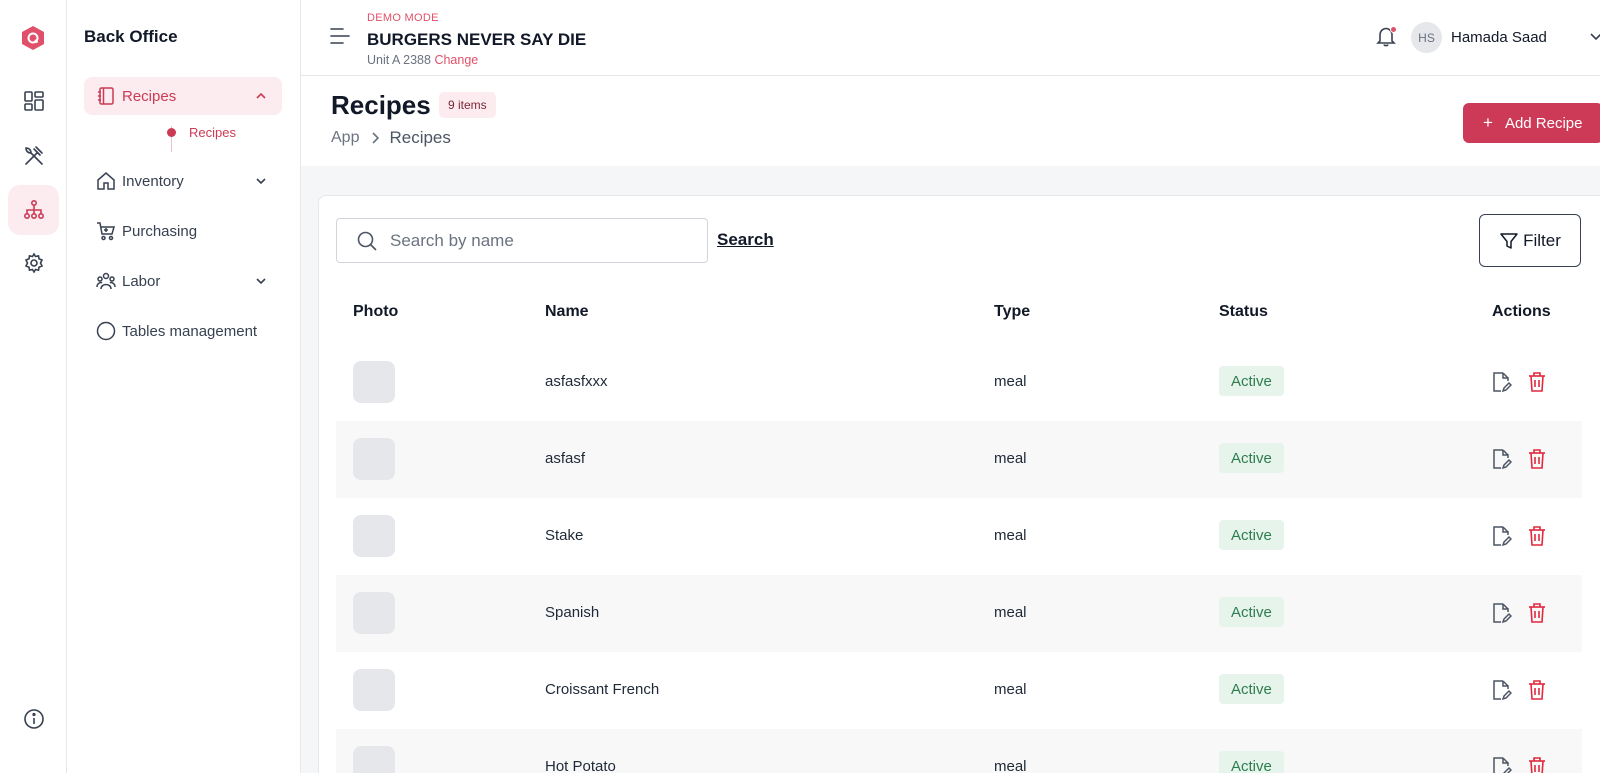  Describe the element at coordinates (572, 612) in the screenshot. I see `recipe-name: Spanish` at that location.